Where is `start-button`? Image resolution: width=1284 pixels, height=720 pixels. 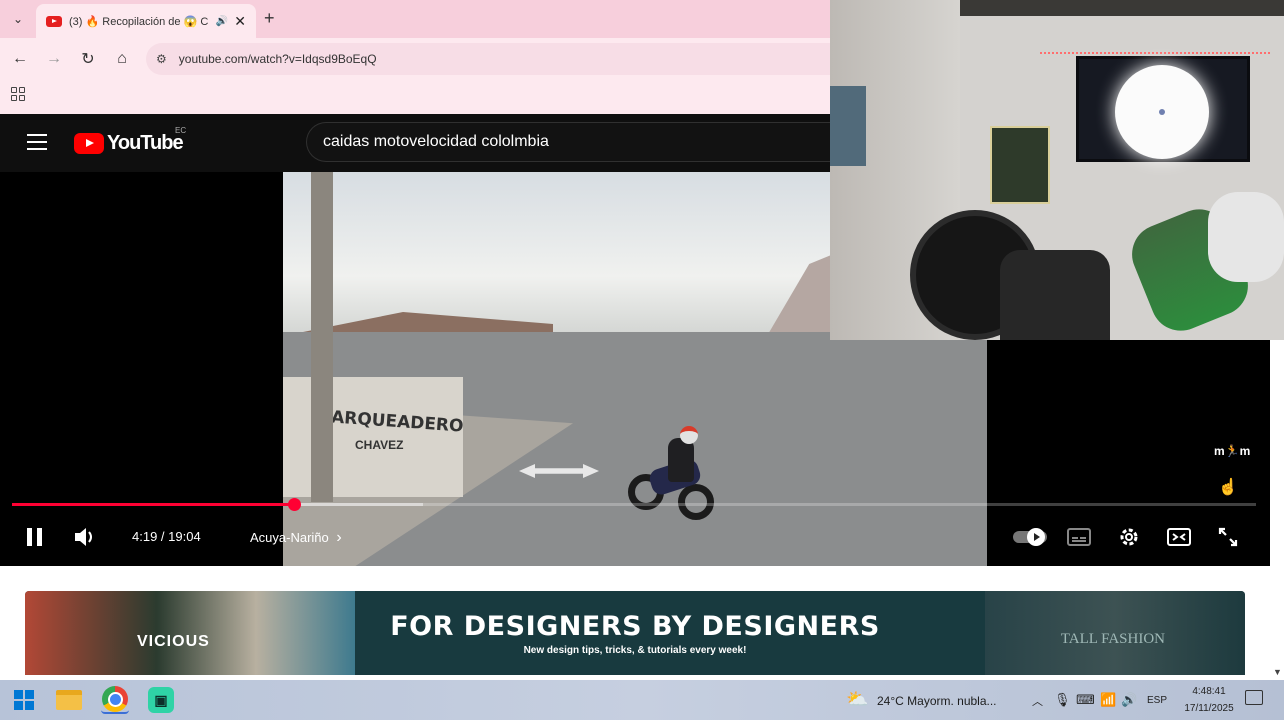
start-button is located at coordinates (24, 700).